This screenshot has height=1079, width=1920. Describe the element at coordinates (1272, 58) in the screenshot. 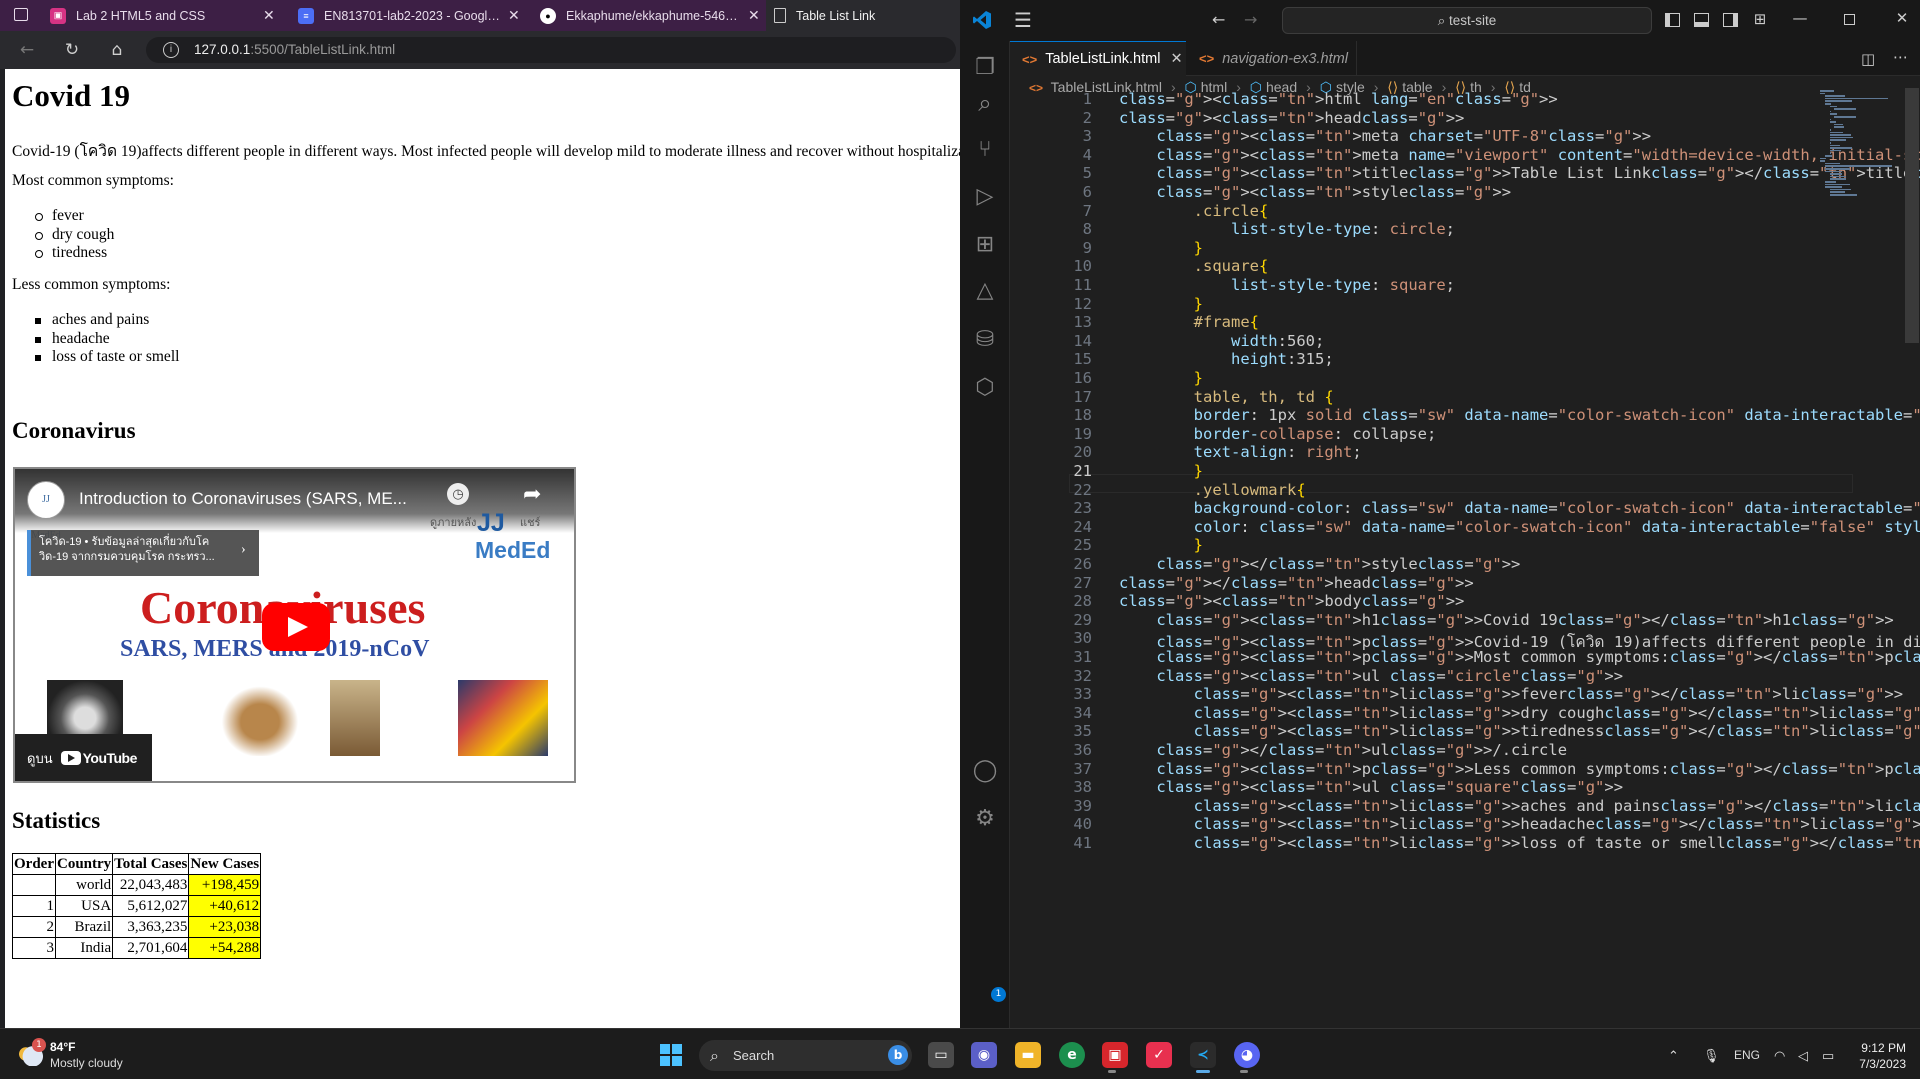

I see `tab-navigation-ex3: <> navigation-ex3.html` at that location.